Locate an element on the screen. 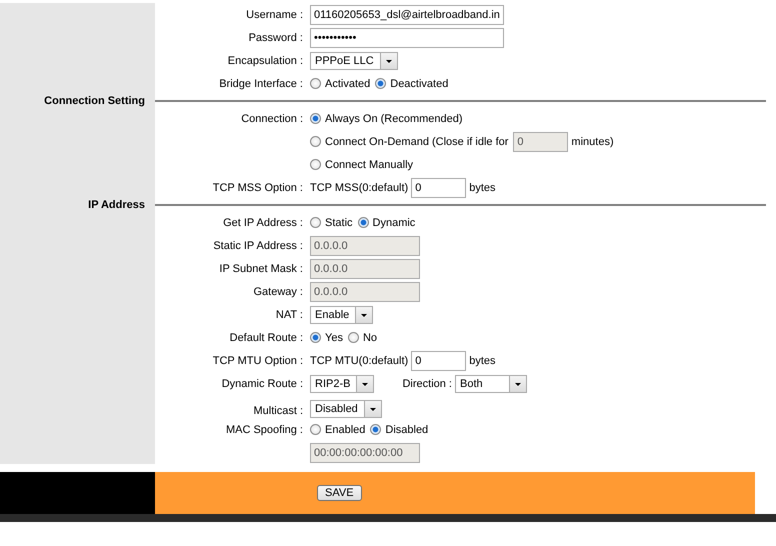  option-text: TCP MTU(0:default) is located at coordinates (359, 360).